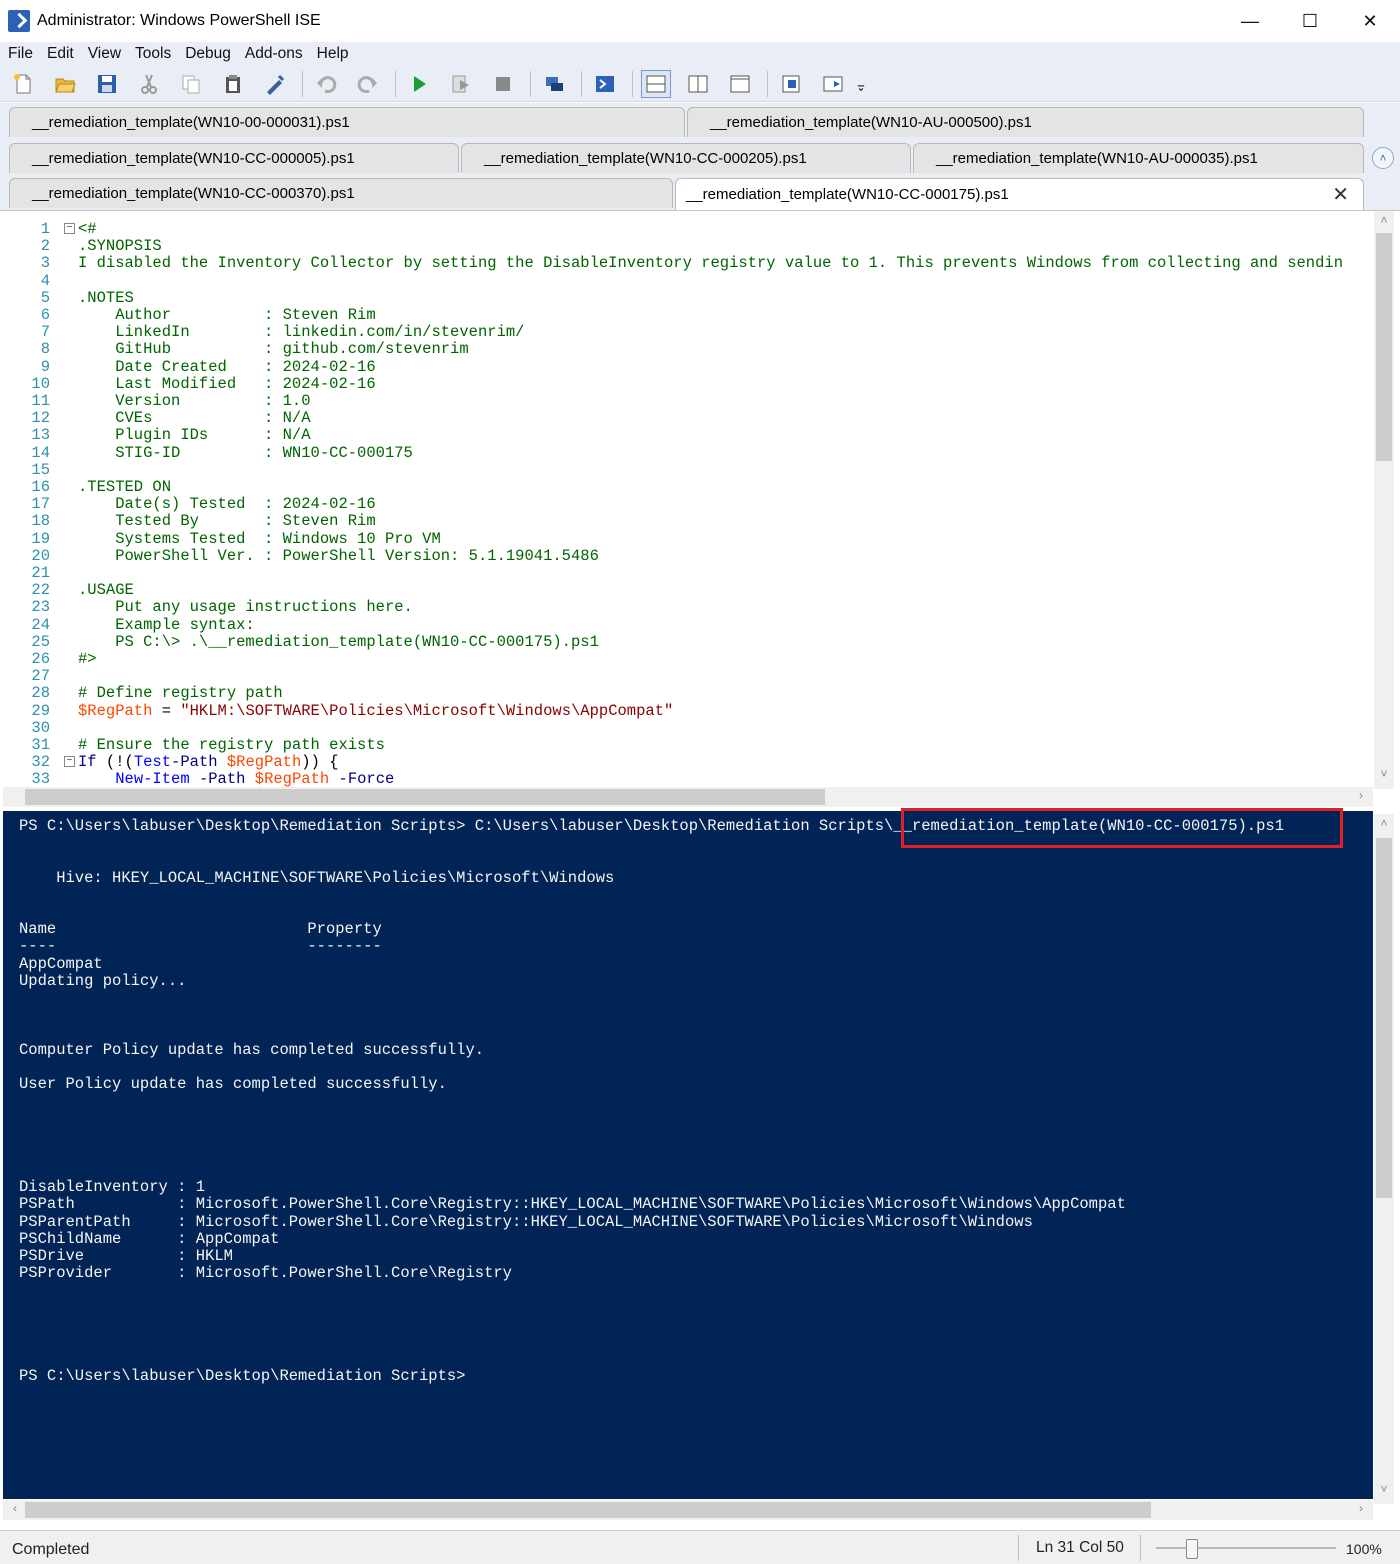 This screenshot has height=1564, width=1400. I want to click on editor-scroll-thumb, so click(1384, 347).